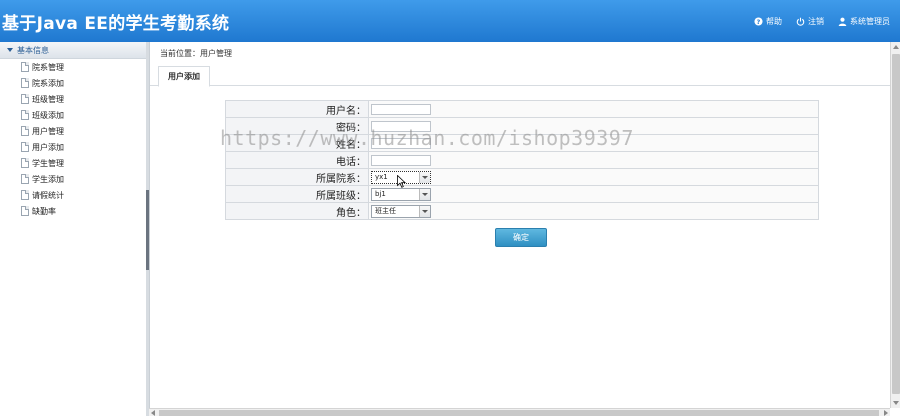 This screenshot has width=900, height=416. Describe the element at coordinates (522, 177) in the screenshot. I see `form-row-department: 所属院系： yx1` at that location.